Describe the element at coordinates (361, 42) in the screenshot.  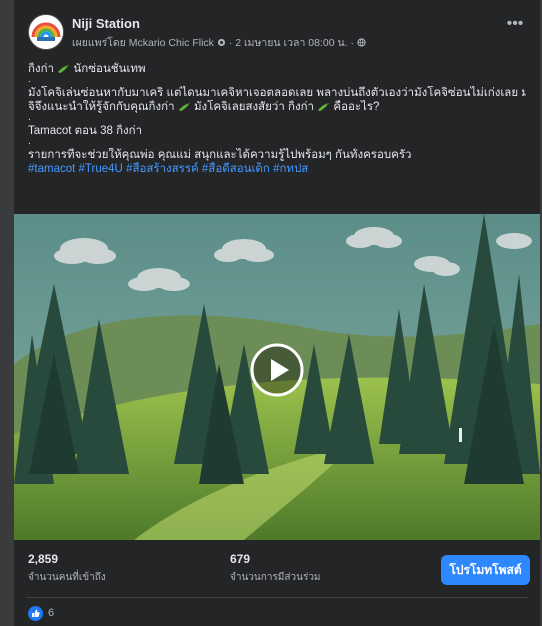
I see `globe-icon` at that location.